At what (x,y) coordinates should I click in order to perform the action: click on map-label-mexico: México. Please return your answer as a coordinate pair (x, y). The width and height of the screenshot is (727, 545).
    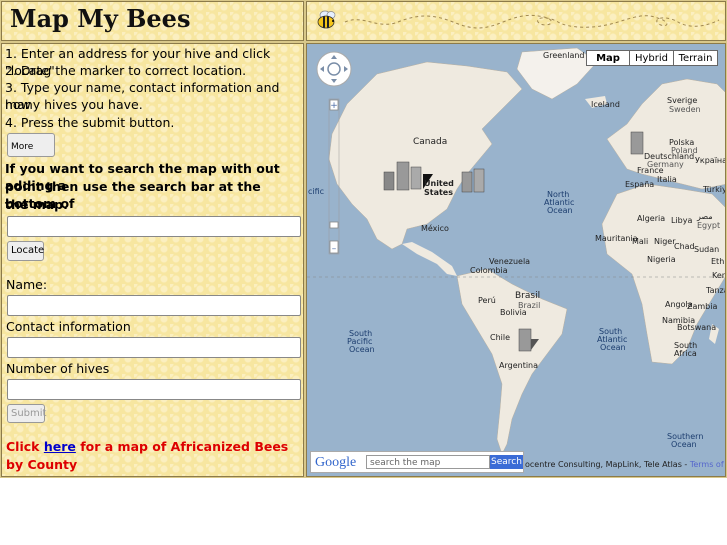
    Looking at the image, I should click on (435, 228).